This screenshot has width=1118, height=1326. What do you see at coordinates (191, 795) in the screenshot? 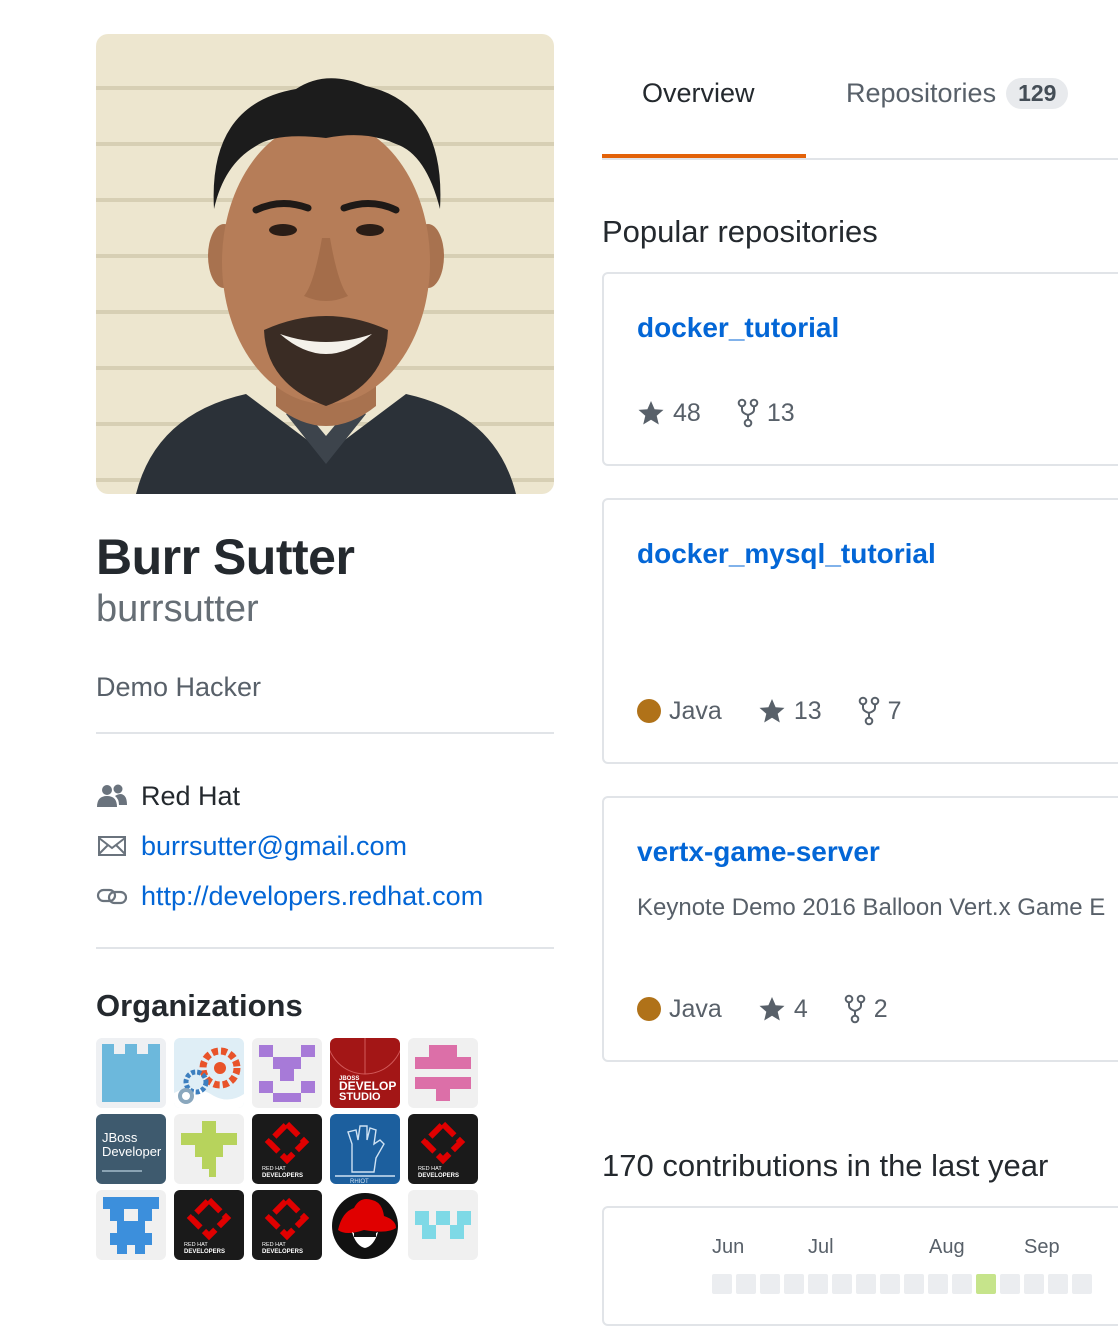
I see `company-name: Red Hat` at bounding box center [191, 795].